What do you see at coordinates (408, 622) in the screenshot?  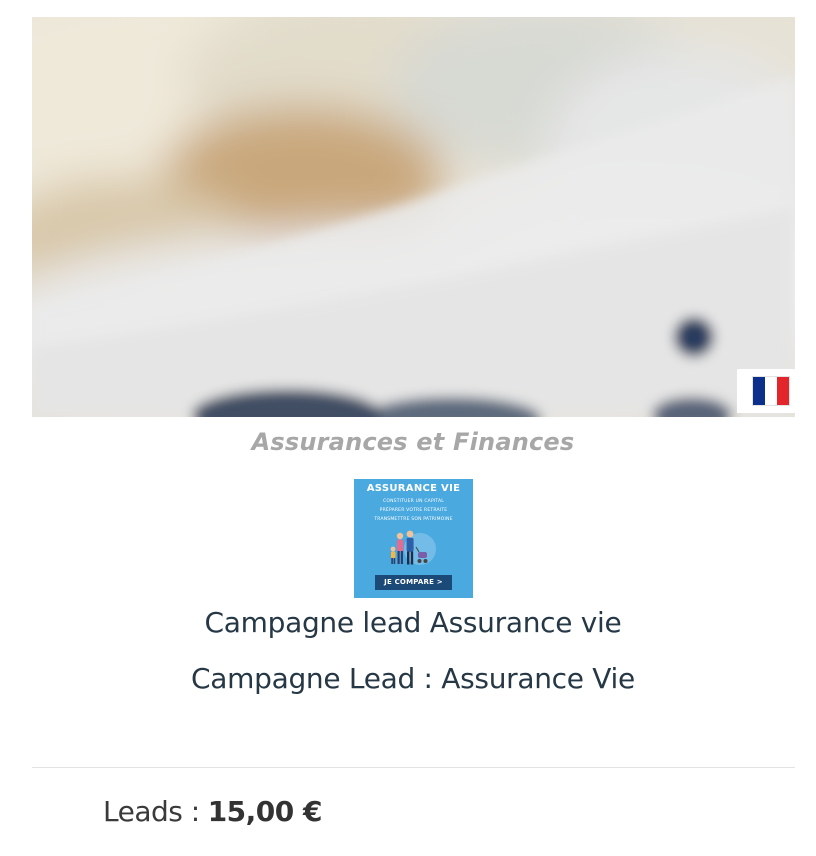 I see `campaign-title: Campagne lead Assurance vie` at bounding box center [408, 622].